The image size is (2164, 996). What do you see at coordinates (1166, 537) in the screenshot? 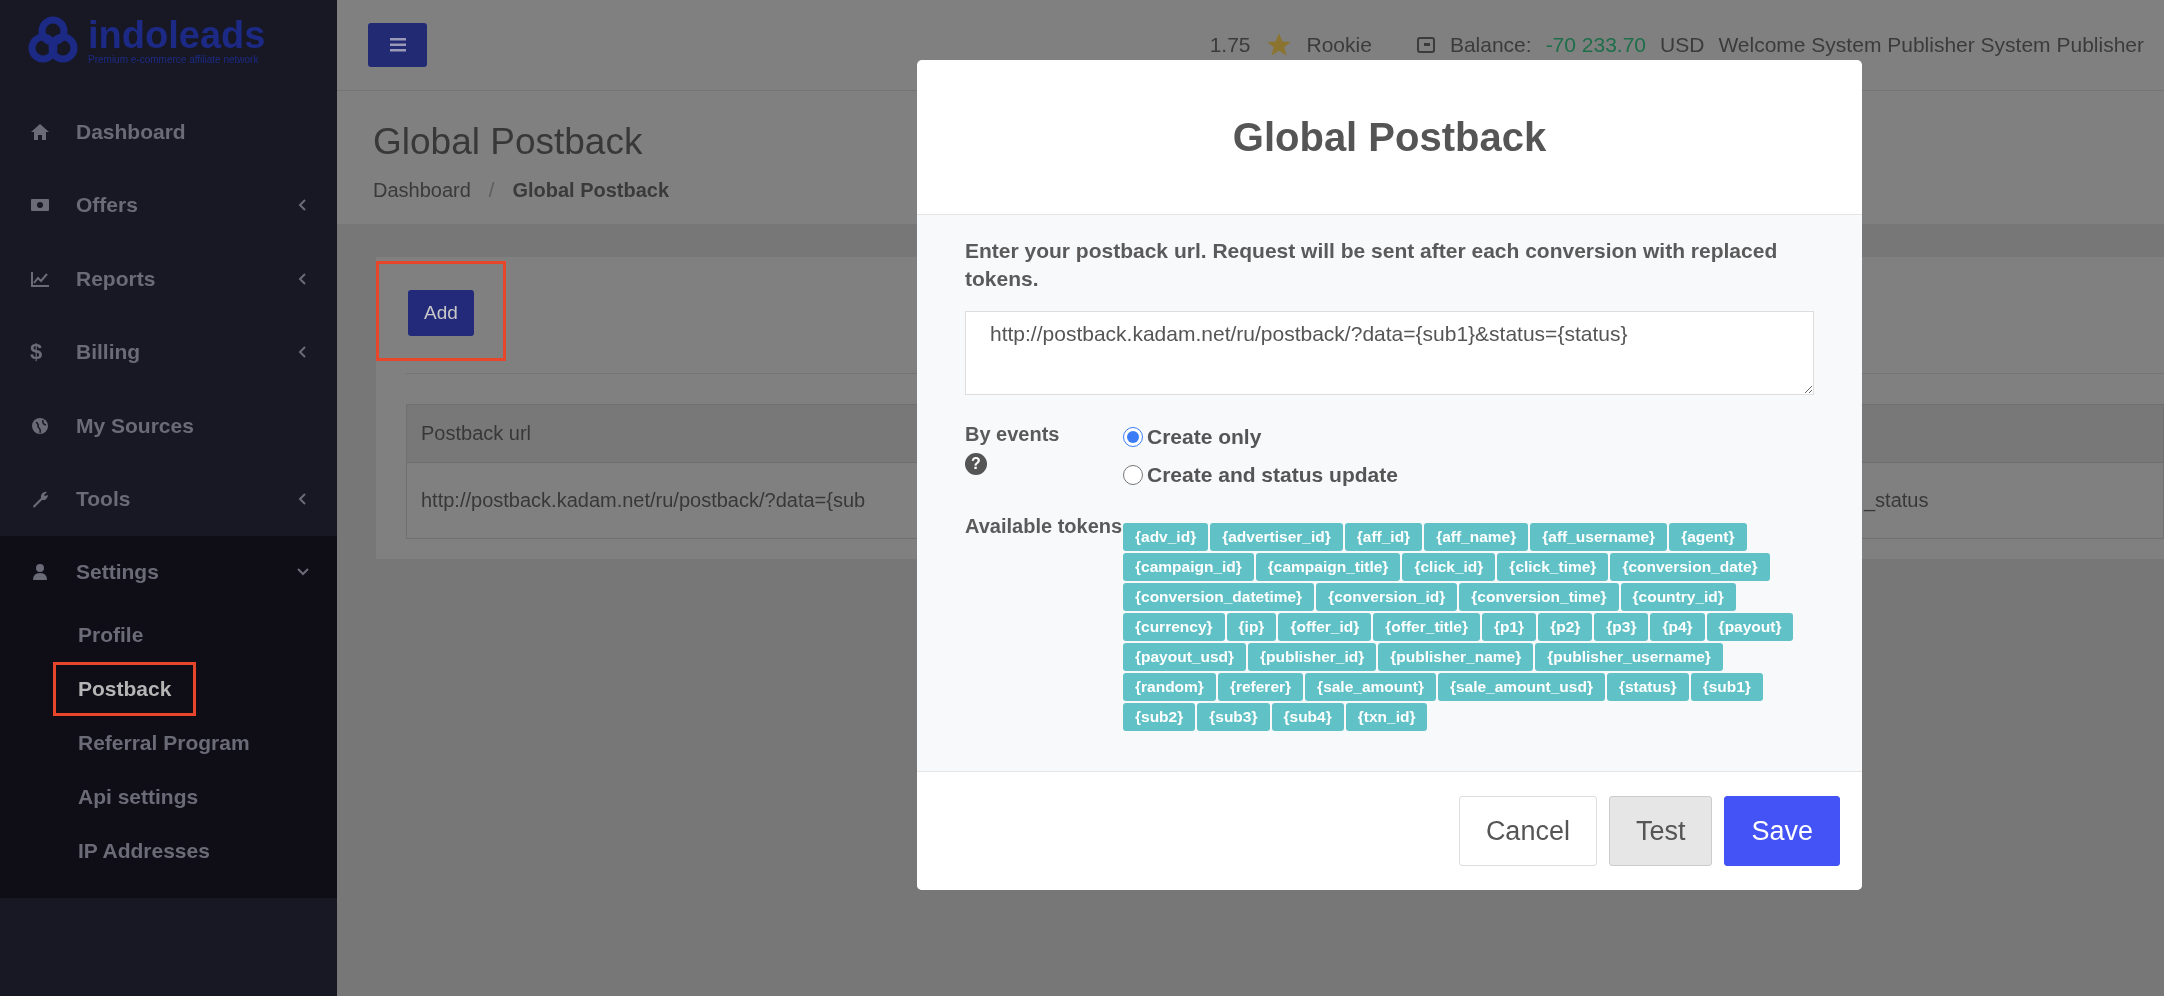
I see `token-tag: {adv_id}` at bounding box center [1166, 537].